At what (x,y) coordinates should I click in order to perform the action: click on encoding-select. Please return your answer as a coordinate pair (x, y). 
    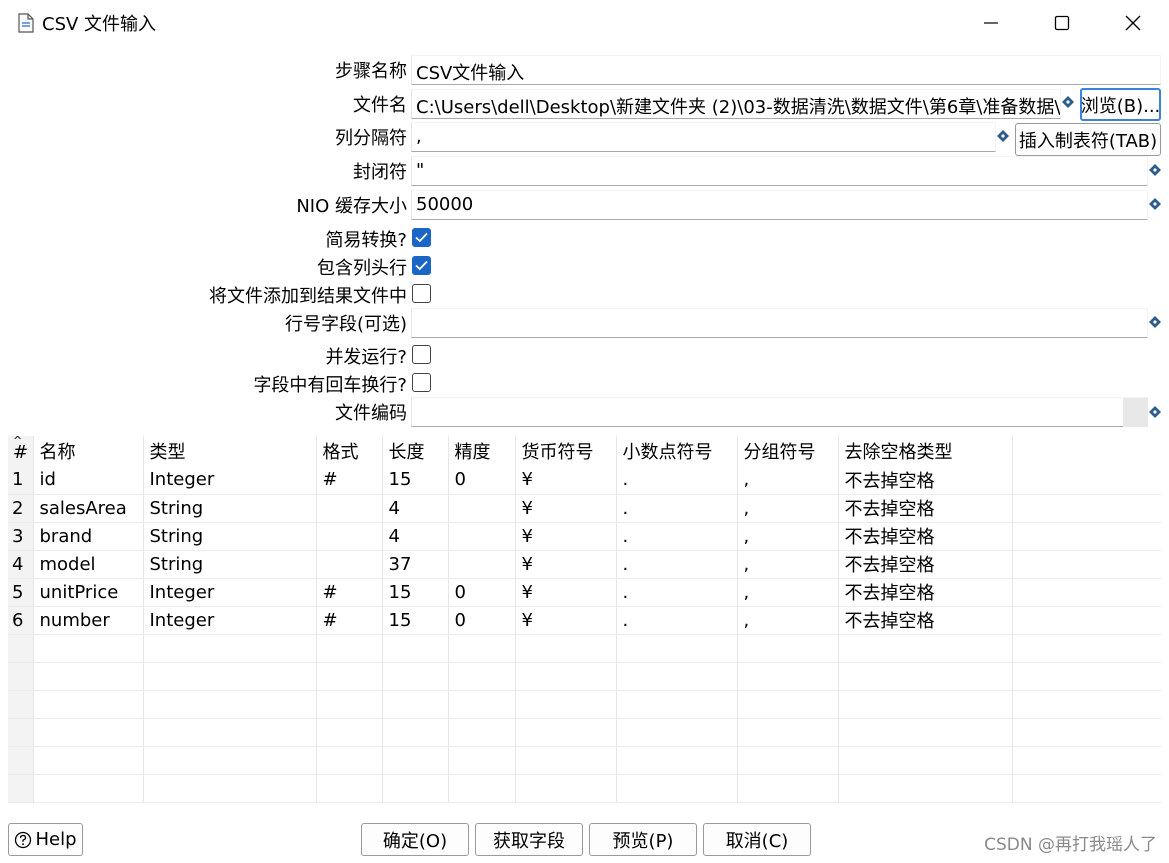
    Looking at the image, I should click on (779, 412).